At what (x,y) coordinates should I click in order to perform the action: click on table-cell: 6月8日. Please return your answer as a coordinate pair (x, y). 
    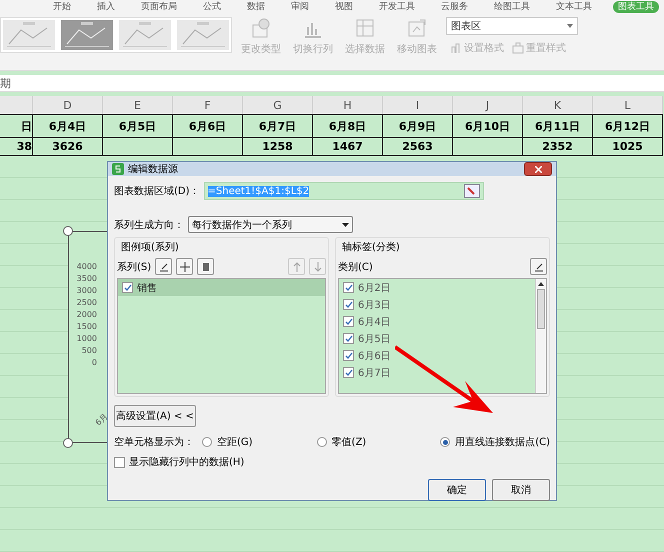
    Looking at the image, I should click on (348, 126).